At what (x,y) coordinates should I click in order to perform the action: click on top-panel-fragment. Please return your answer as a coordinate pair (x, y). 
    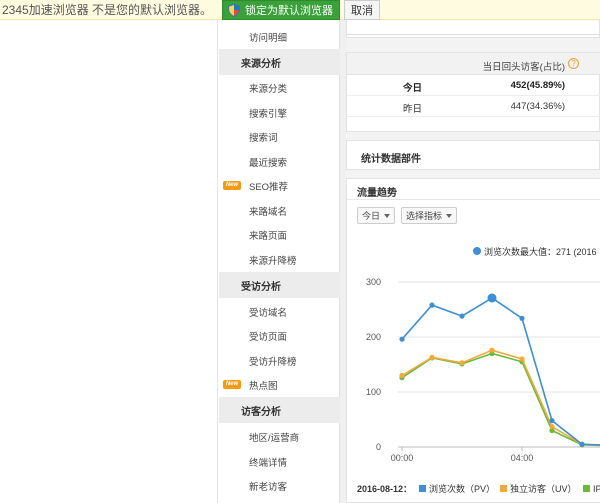
    Looking at the image, I should click on (473, 29).